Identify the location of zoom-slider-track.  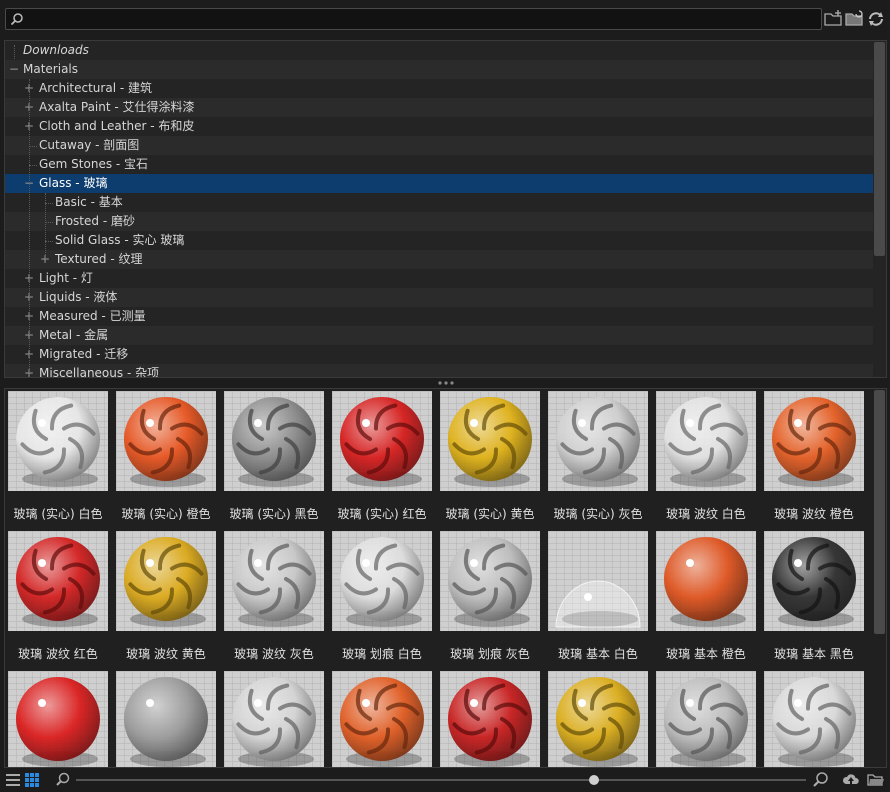
(441, 780).